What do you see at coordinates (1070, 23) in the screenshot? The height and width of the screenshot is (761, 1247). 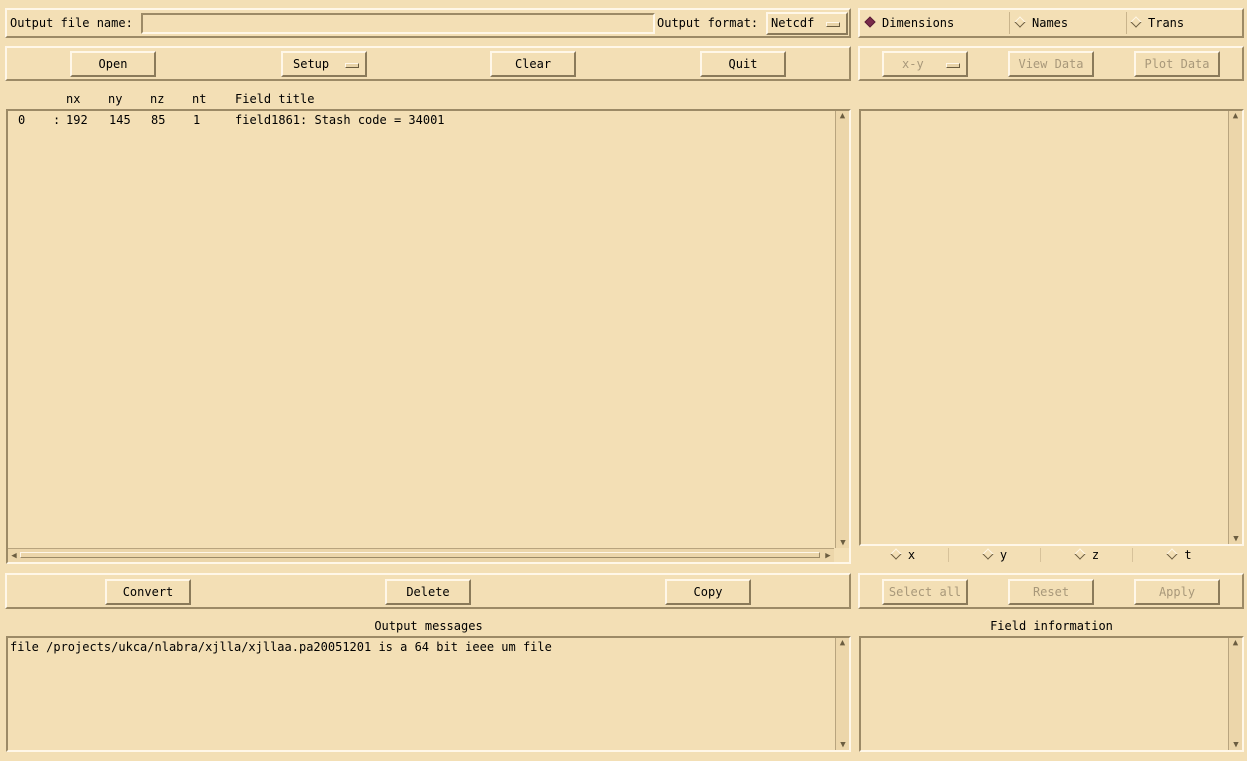 I see `view-mode-names: Names` at bounding box center [1070, 23].